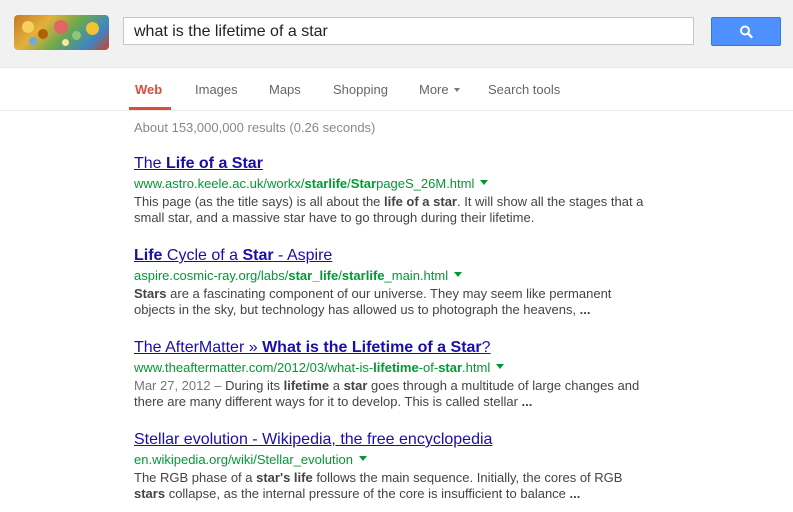 Image resolution: width=793 pixels, height=512 pixels. Describe the element at coordinates (336, 385) in the screenshot. I see `snippet-text: a` at that location.